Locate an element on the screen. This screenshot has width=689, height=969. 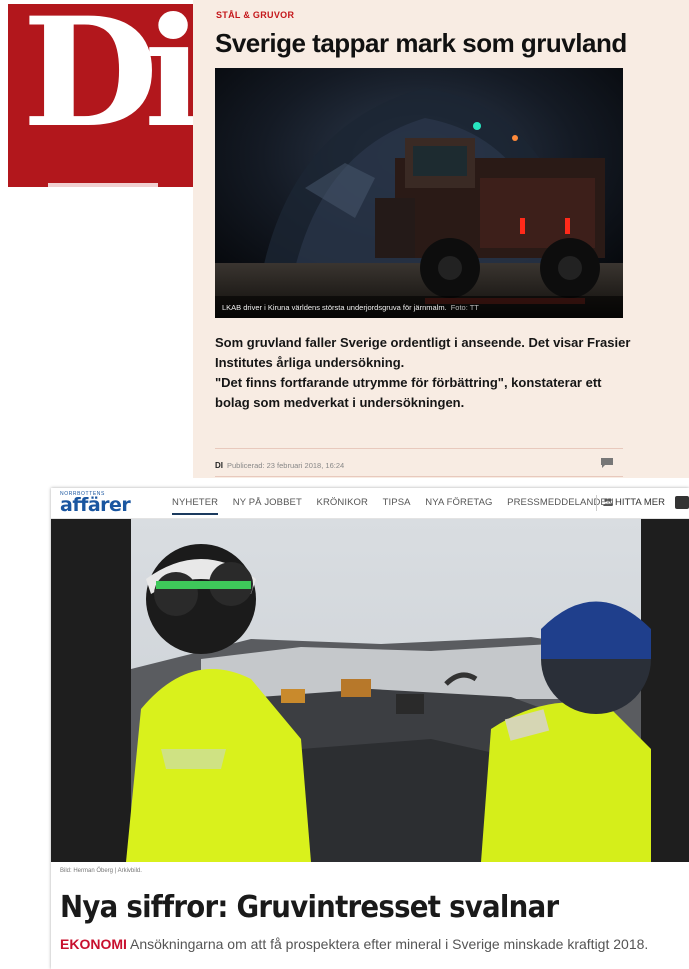
hitta-mer-button: HITTA MER is located at coordinates (634, 502).